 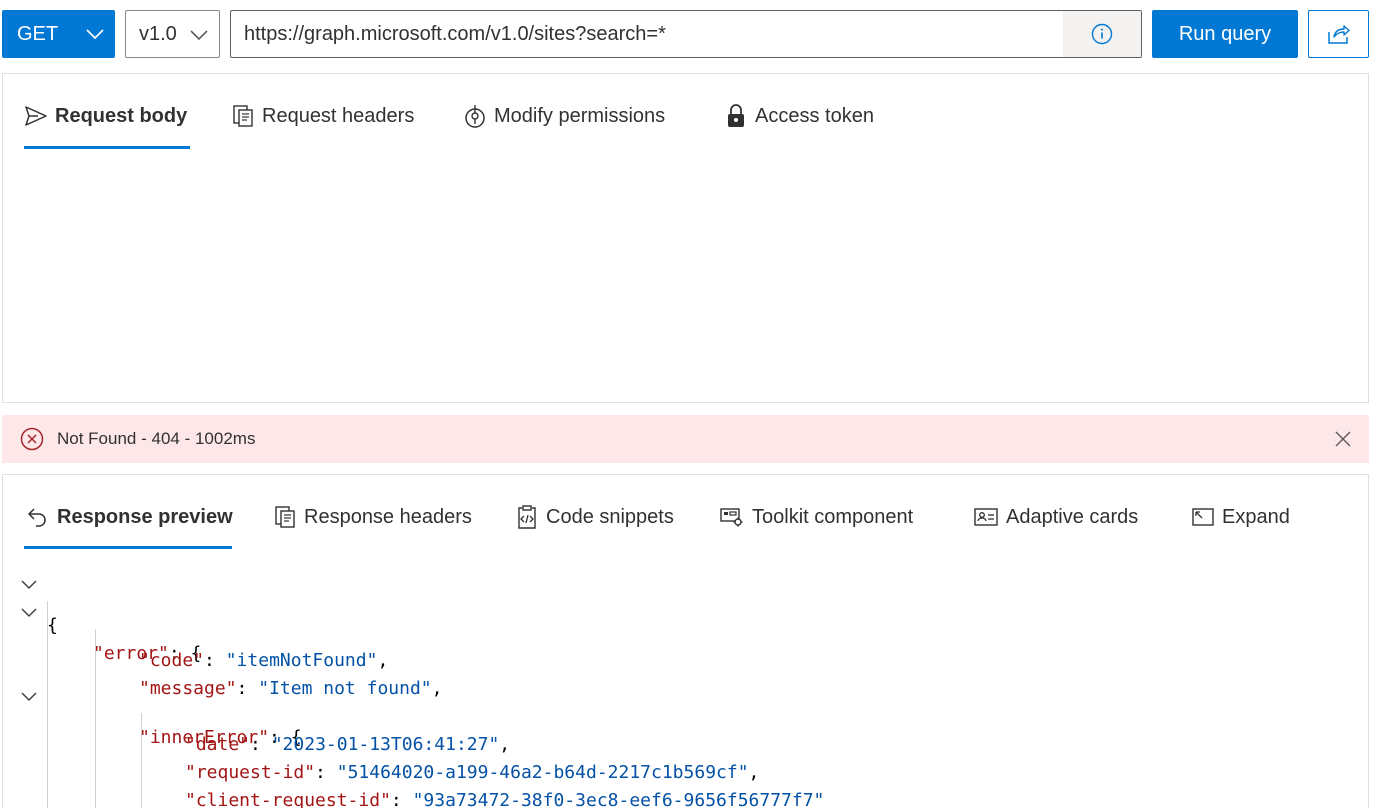 What do you see at coordinates (475, 116) in the screenshot?
I see `permissions-icon` at bounding box center [475, 116].